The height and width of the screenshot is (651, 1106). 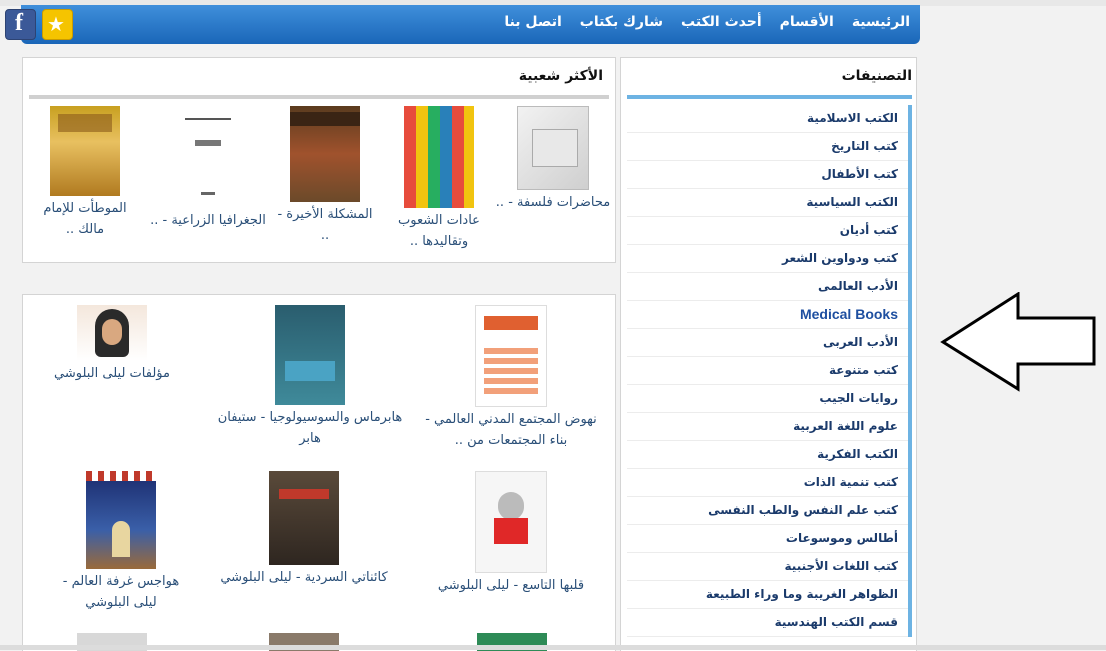 I want to click on popular-book-1: محاضرات فلسفة - .., so click(x=553, y=159).